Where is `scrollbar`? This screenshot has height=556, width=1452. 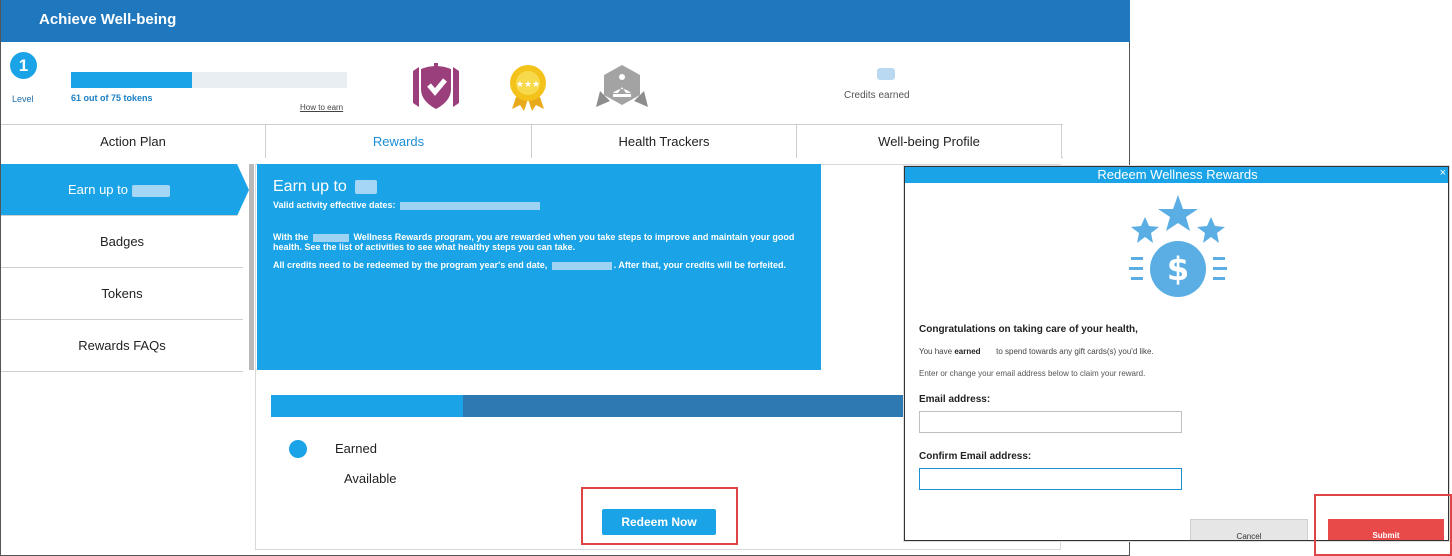
scrollbar is located at coordinates (251, 267).